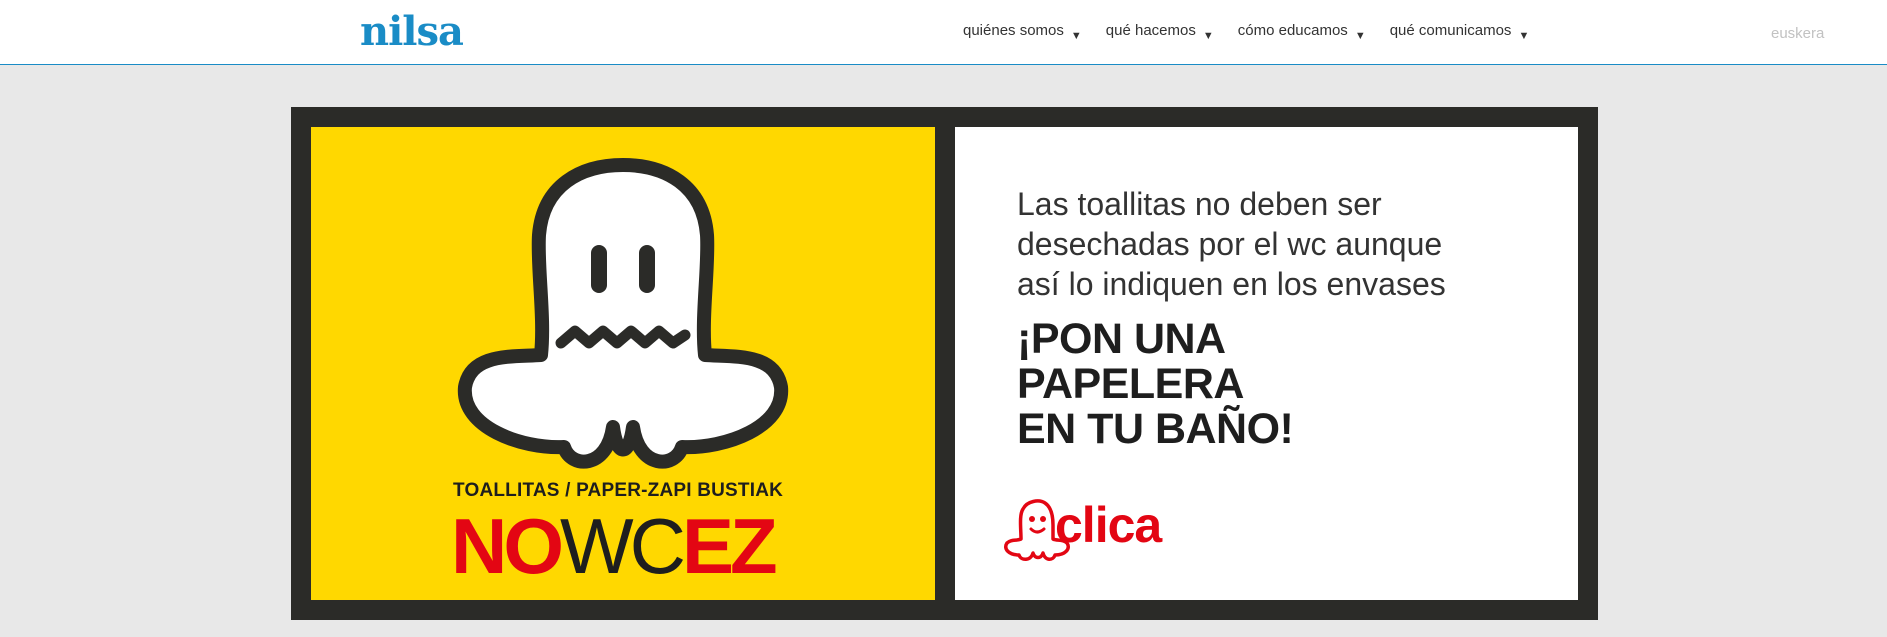 The height and width of the screenshot is (637, 1887). What do you see at coordinates (412, 32) in the screenshot?
I see `site-logo: nilsa` at bounding box center [412, 32].